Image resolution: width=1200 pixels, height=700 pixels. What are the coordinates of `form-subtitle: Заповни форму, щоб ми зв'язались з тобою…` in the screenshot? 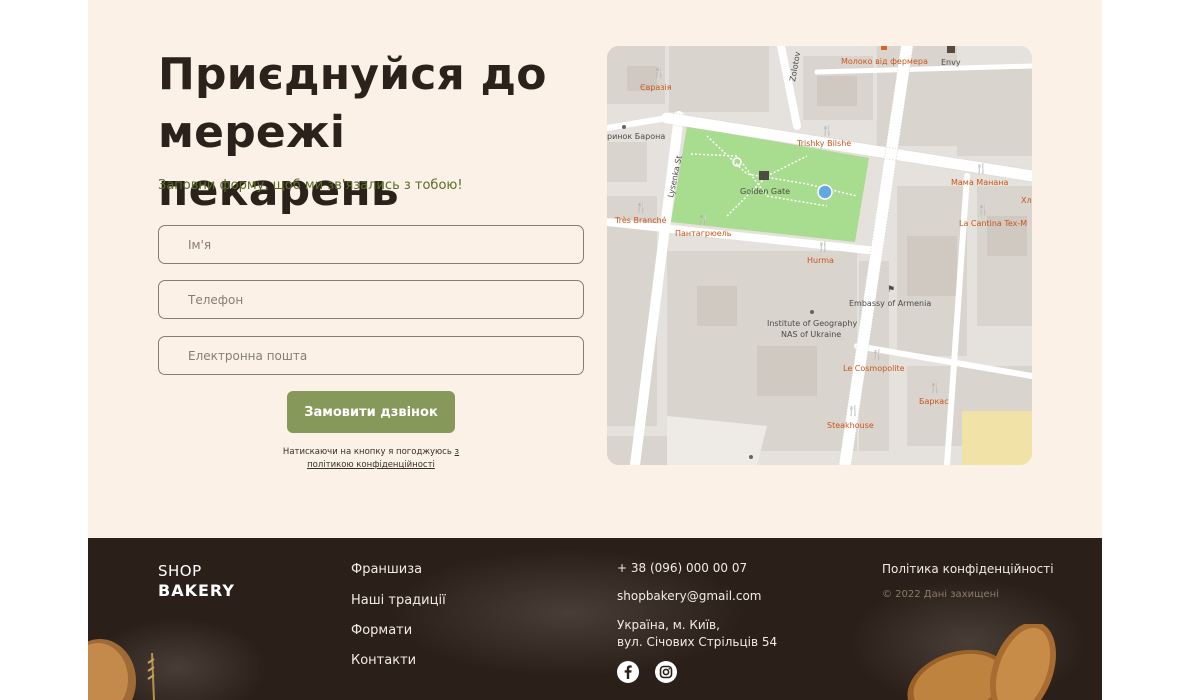 It's located at (310, 185).